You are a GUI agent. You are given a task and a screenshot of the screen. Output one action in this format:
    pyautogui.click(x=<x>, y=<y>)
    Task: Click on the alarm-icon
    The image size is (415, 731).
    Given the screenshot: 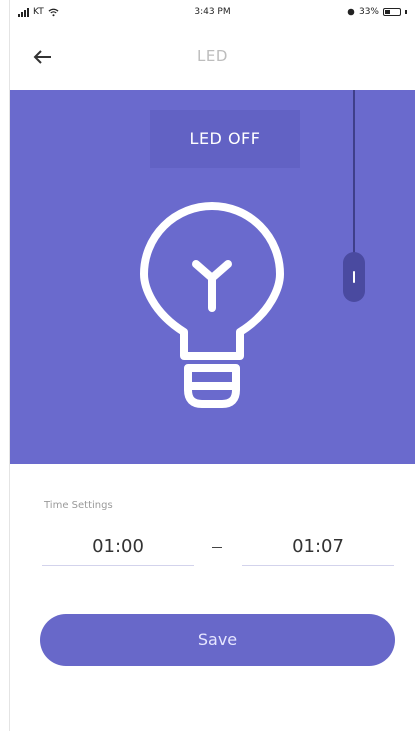 What is the action you would take?
    pyautogui.click(x=351, y=12)
    